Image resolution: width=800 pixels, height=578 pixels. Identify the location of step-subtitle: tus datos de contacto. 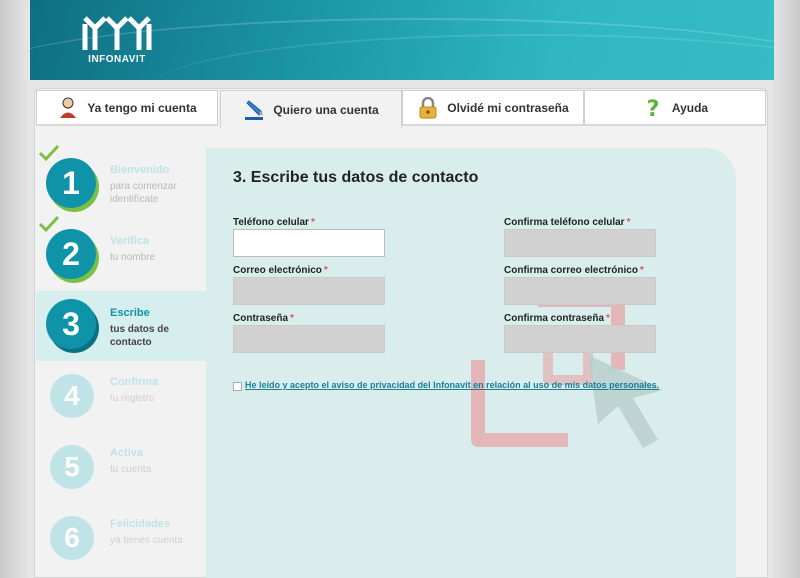
(139, 336).